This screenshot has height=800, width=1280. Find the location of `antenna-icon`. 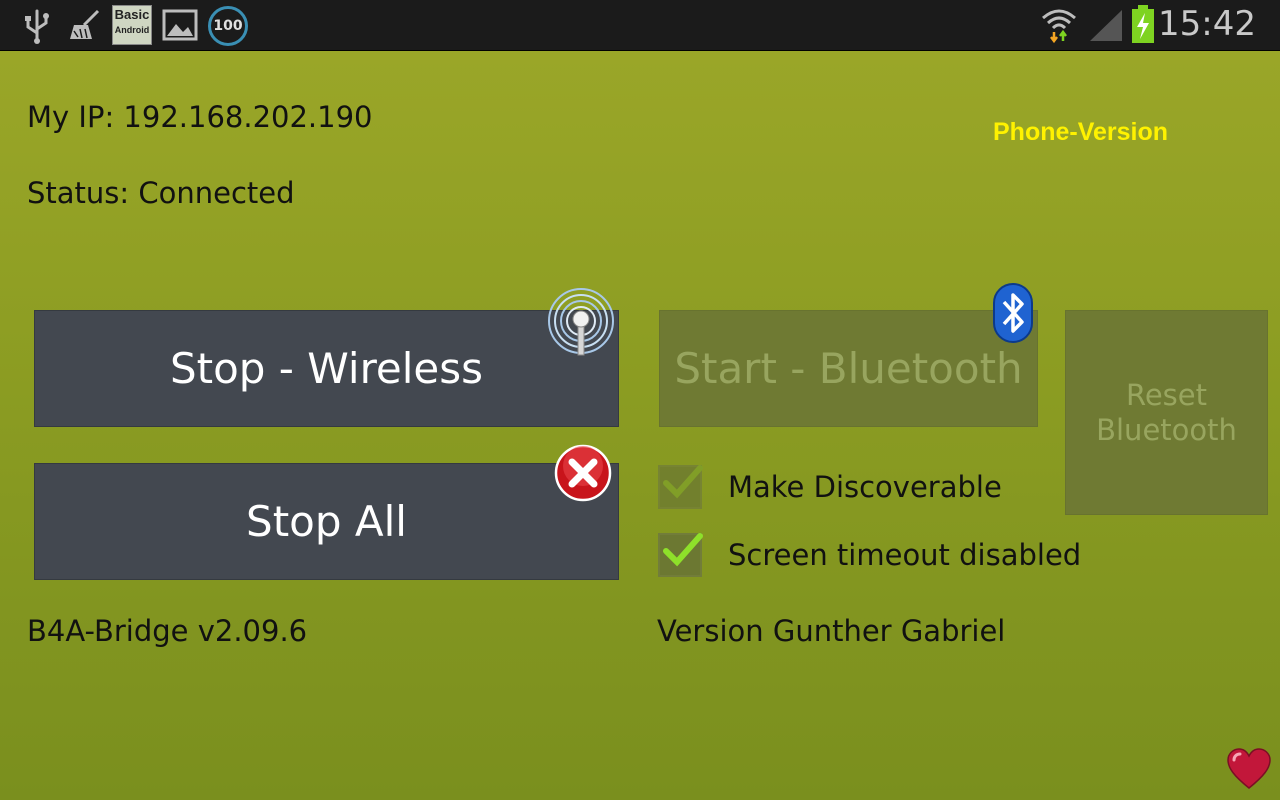

antenna-icon is located at coordinates (581, 322).